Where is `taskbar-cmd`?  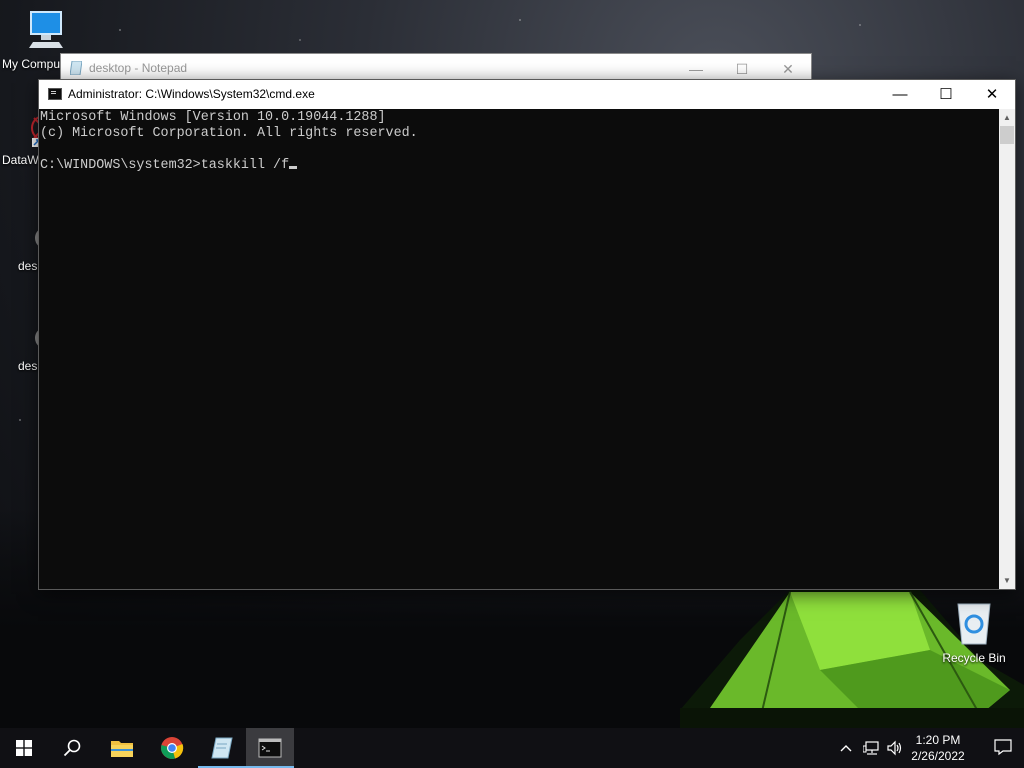 taskbar-cmd is located at coordinates (270, 748).